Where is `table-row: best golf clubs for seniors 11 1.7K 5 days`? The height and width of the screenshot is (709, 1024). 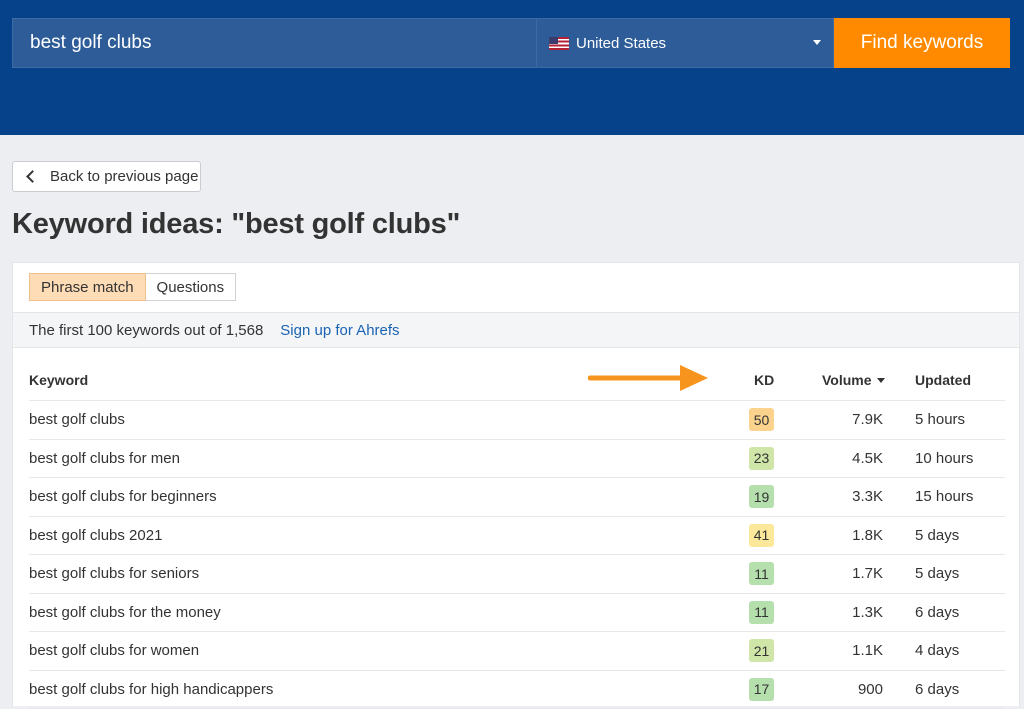 table-row: best golf clubs for seniors 11 1.7K 5 days is located at coordinates (517, 574).